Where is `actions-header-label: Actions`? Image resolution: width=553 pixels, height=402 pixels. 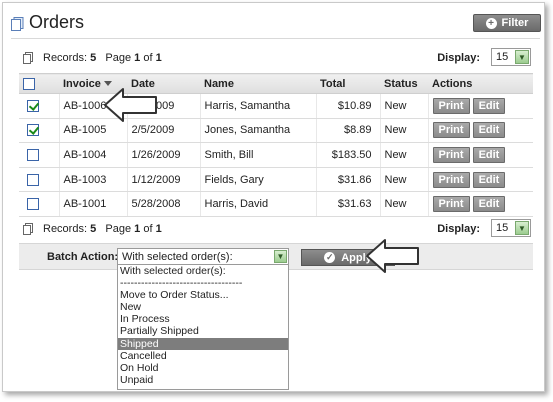
actions-header-label: Actions is located at coordinates (452, 83).